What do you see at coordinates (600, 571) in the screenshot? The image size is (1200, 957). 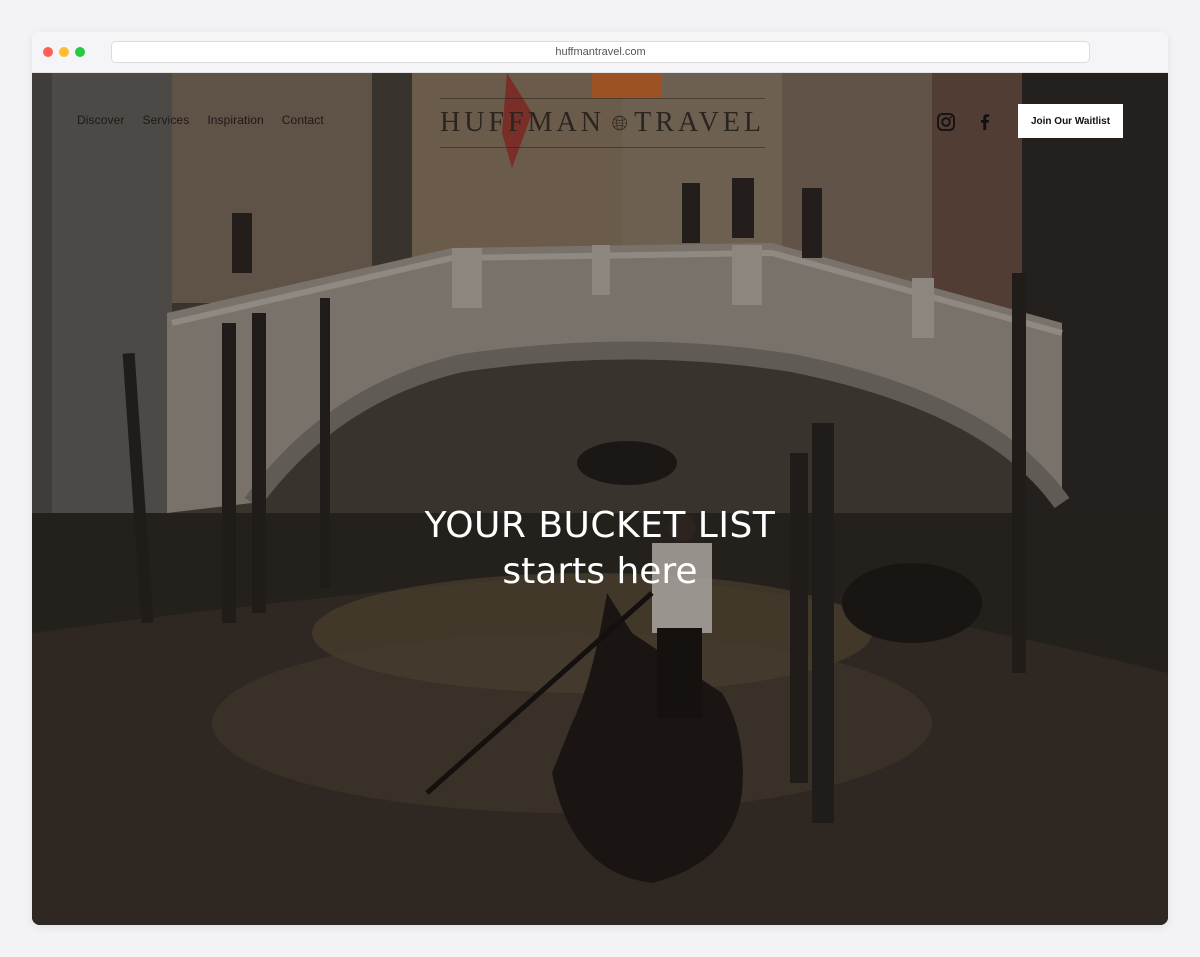 I see `hero-headline-line2: starts here` at bounding box center [600, 571].